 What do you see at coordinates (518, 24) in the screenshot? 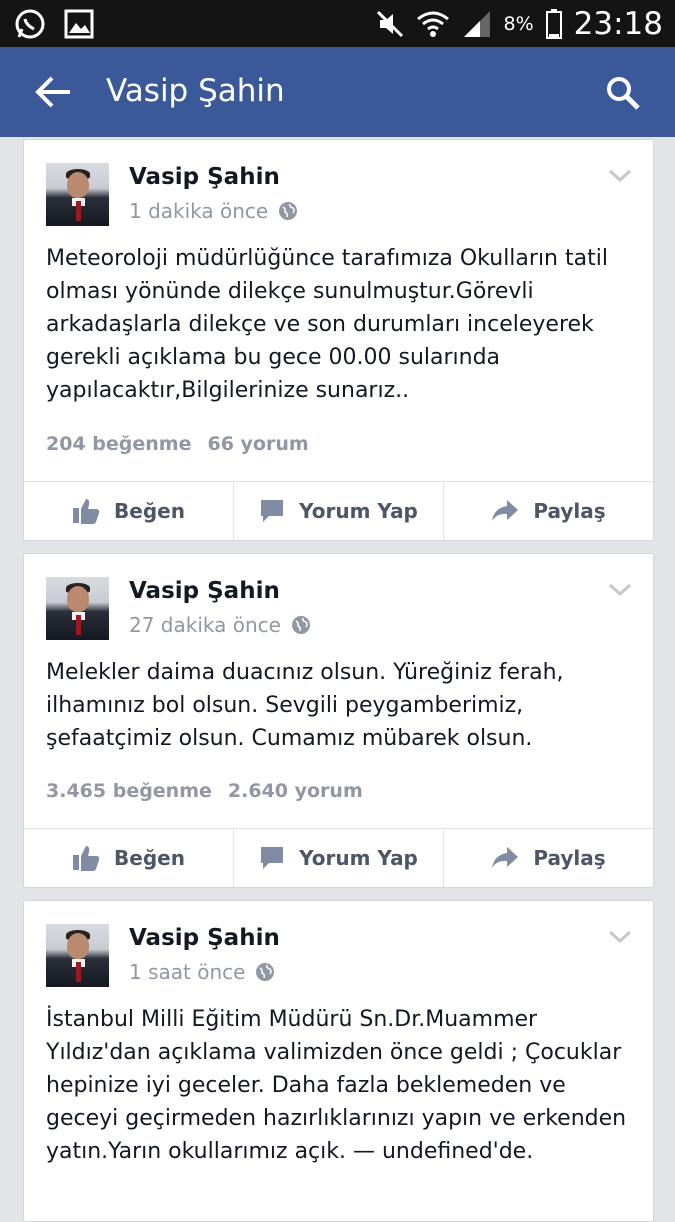
I see `battery-percent: 8%` at bounding box center [518, 24].